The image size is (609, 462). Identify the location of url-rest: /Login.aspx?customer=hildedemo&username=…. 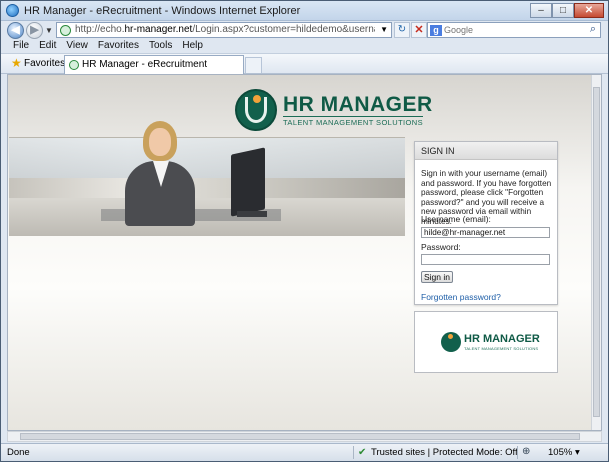
(283, 29).